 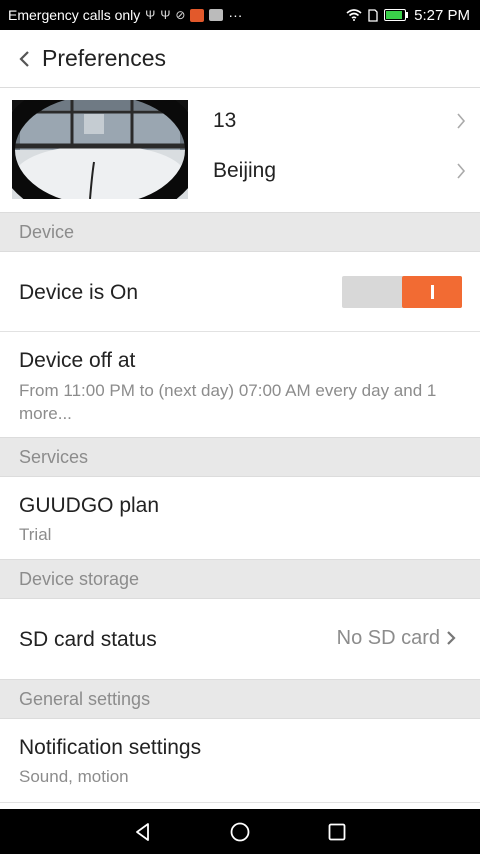 What do you see at coordinates (47, 231) in the screenshot?
I see `section-label: Device` at bounding box center [47, 231].